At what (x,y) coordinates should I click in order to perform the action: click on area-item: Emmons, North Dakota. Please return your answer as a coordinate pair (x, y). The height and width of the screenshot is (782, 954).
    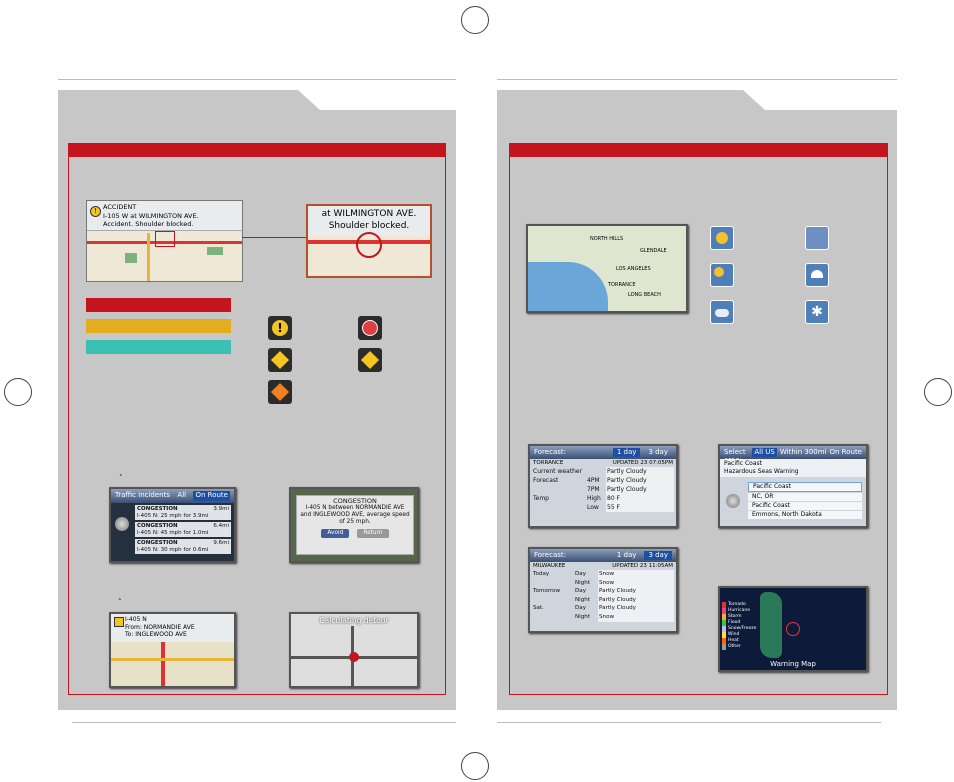
    Looking at the image, I should click on (805, 515).